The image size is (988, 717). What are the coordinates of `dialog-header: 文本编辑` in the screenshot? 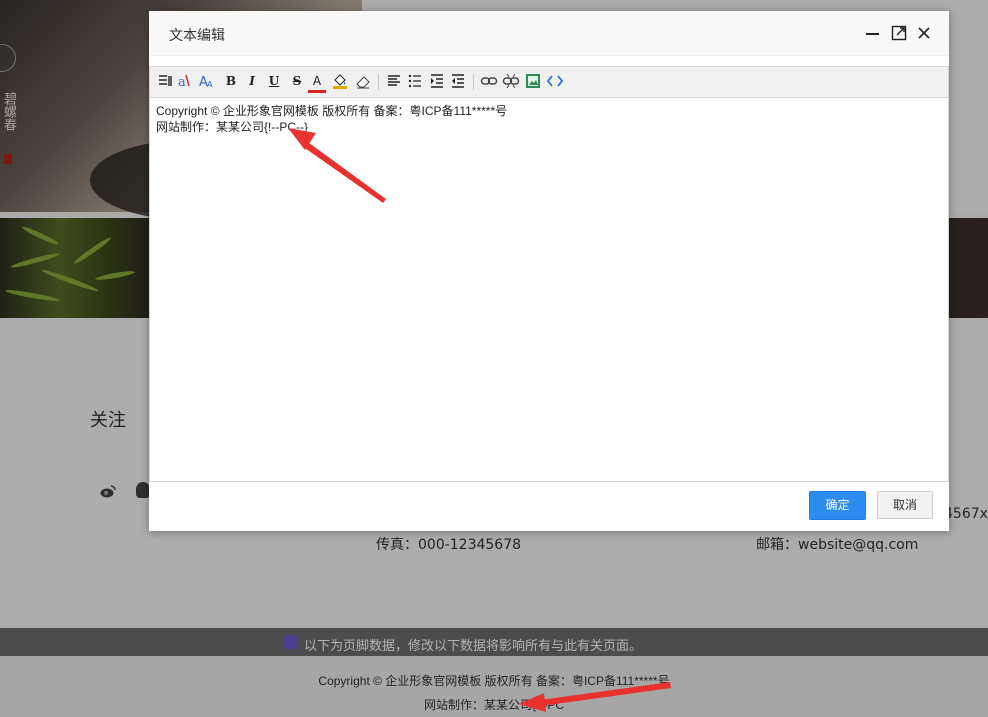 It's located at (549, 33).